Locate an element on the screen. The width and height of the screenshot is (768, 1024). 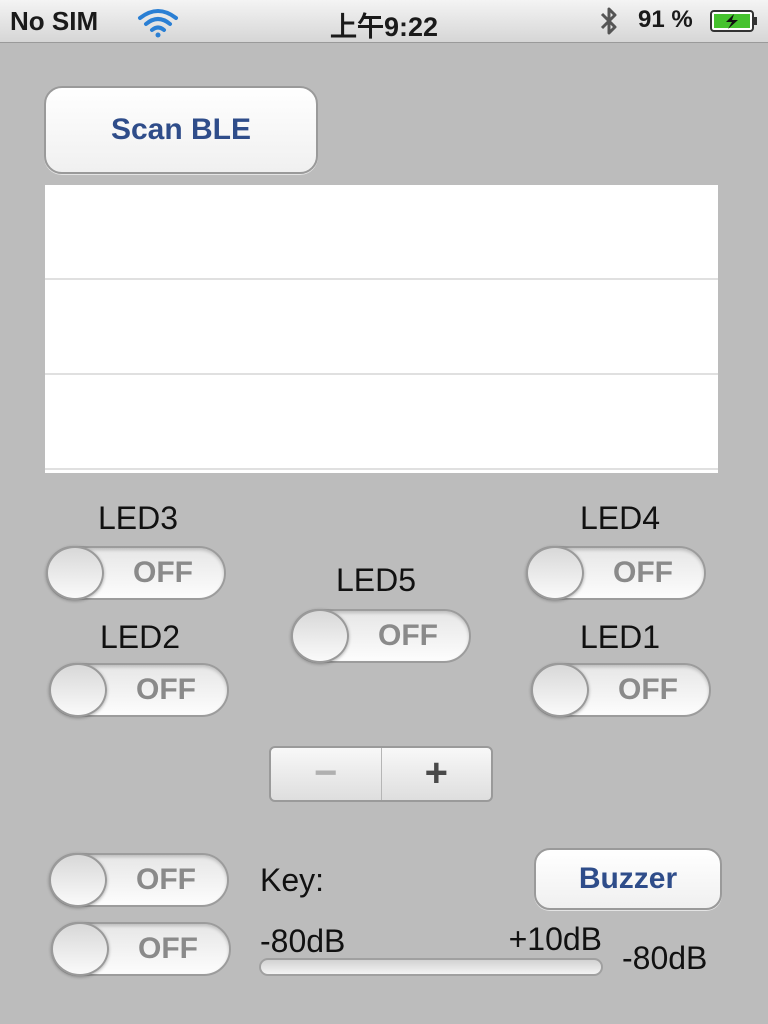
led2-switch: OFF is located at coordinates (139, 690).